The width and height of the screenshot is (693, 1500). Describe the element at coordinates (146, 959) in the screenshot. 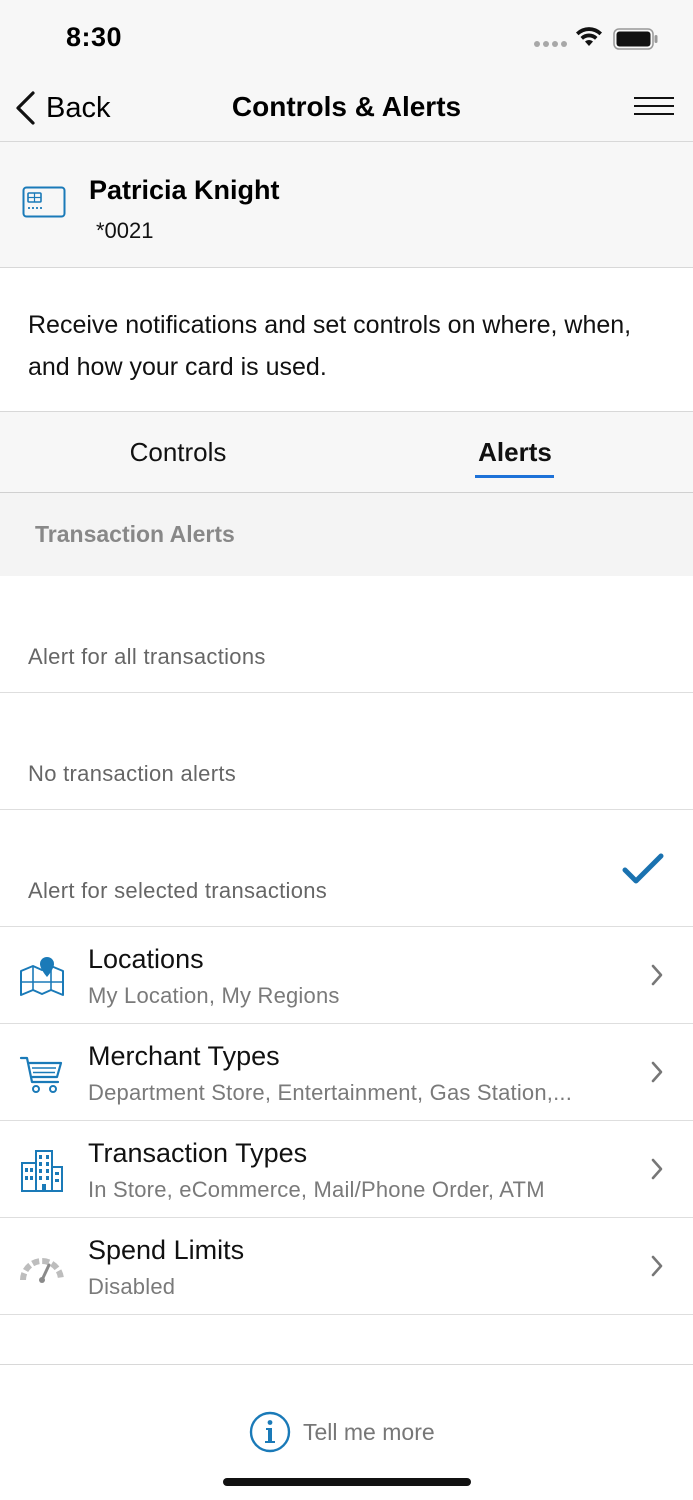

I see `row-title: Locations` at that location.